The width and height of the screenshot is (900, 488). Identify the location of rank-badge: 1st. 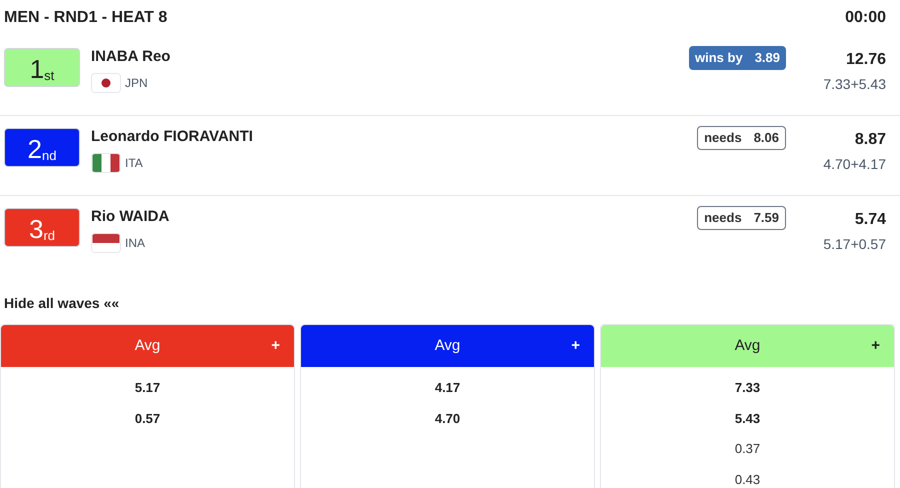
(42, 67).